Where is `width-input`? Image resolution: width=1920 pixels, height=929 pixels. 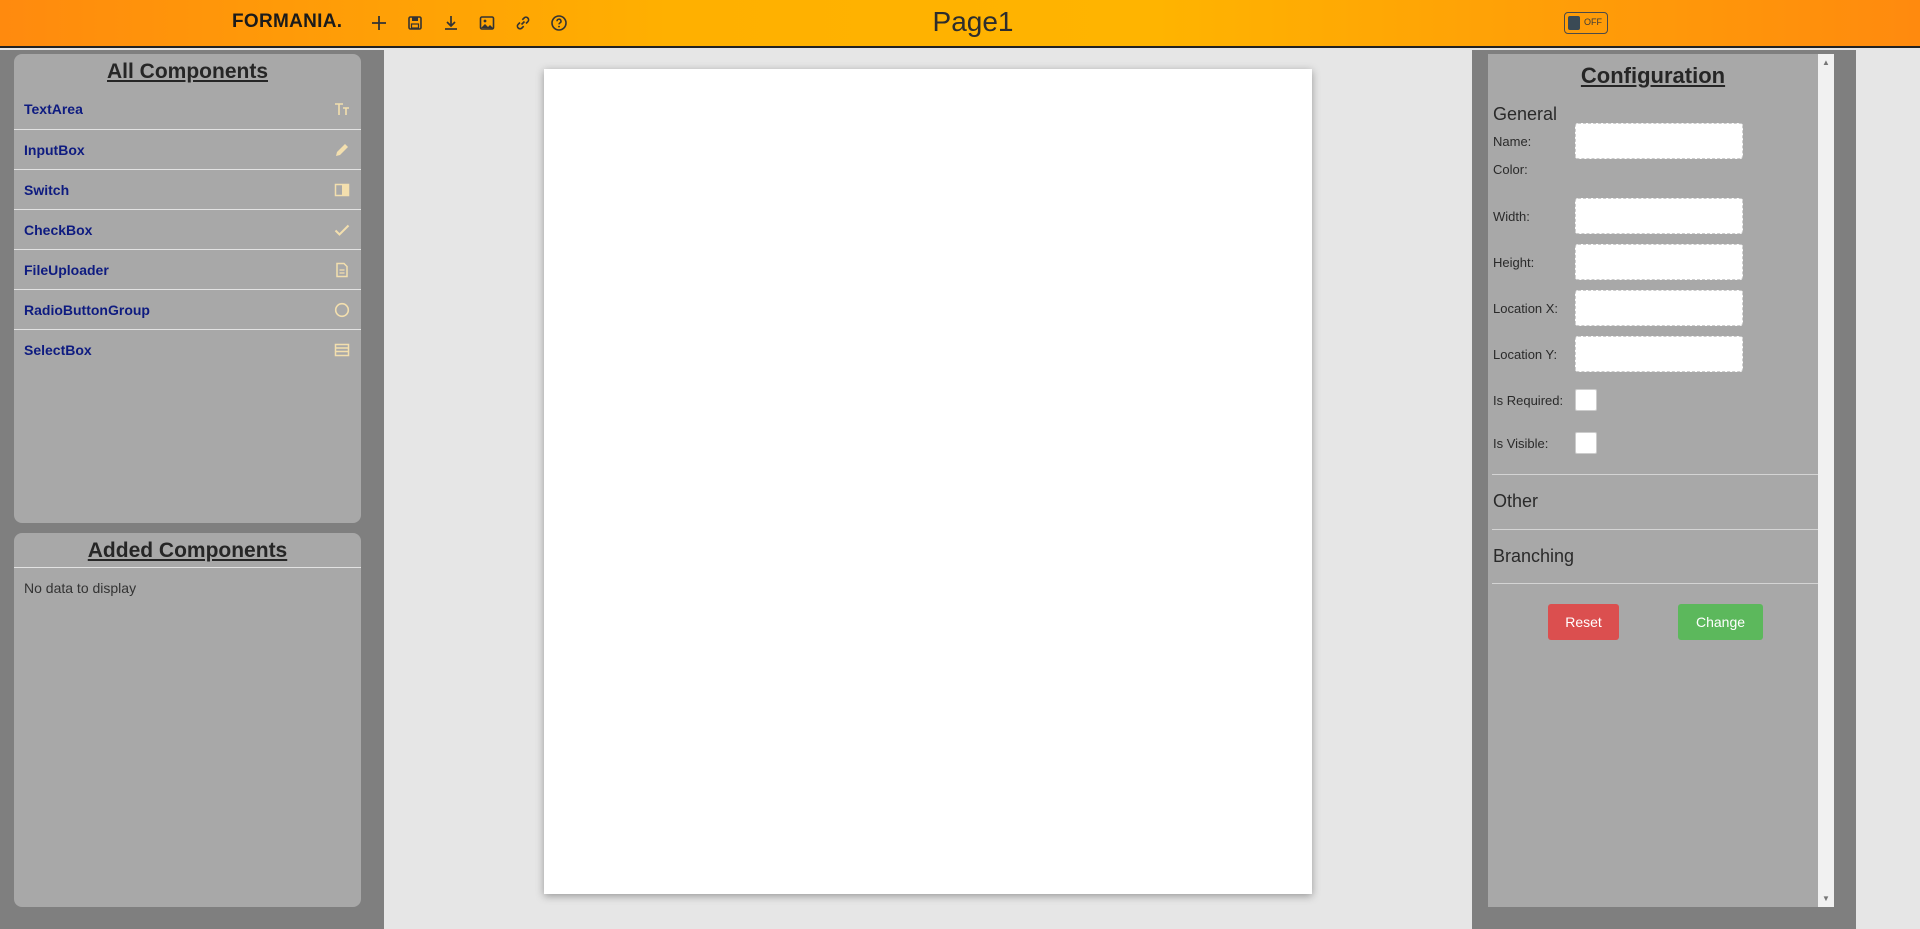 width-input is located at coordinates (1659, 216).